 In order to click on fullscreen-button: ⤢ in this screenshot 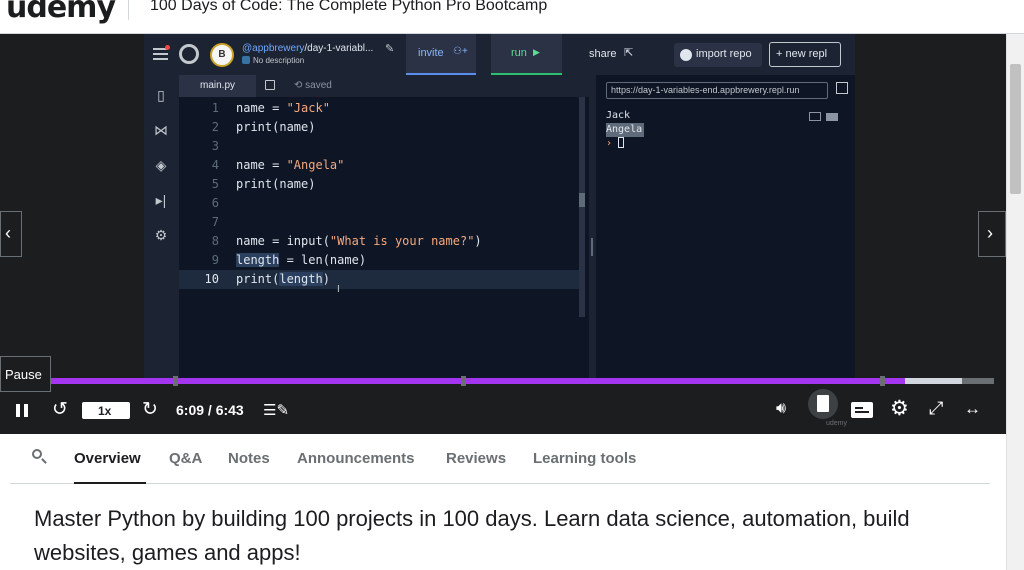, I will do `click(939, 409)`.